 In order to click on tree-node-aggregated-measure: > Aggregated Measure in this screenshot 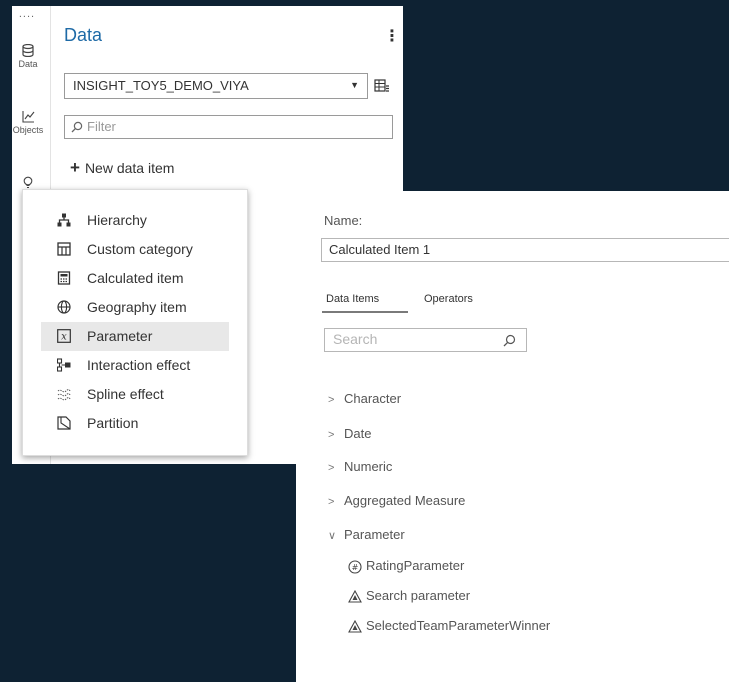, I will do `click(396, 500)`.